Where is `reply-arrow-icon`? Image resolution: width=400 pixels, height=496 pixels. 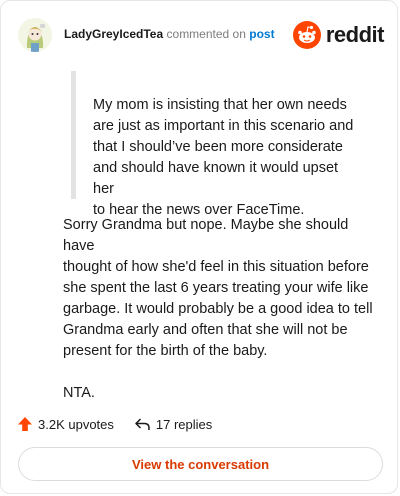 reply-arrow-icon is located at coordinates (142, 424).